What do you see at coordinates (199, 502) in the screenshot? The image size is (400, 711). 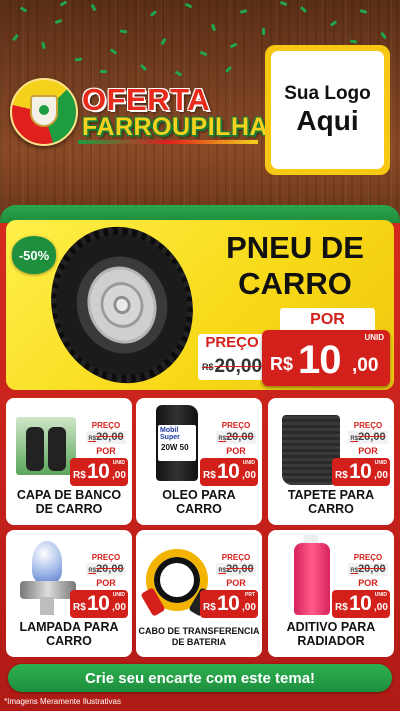 I see `product-name: OLEO PARA CARRO` at bounding box center [199, 502].